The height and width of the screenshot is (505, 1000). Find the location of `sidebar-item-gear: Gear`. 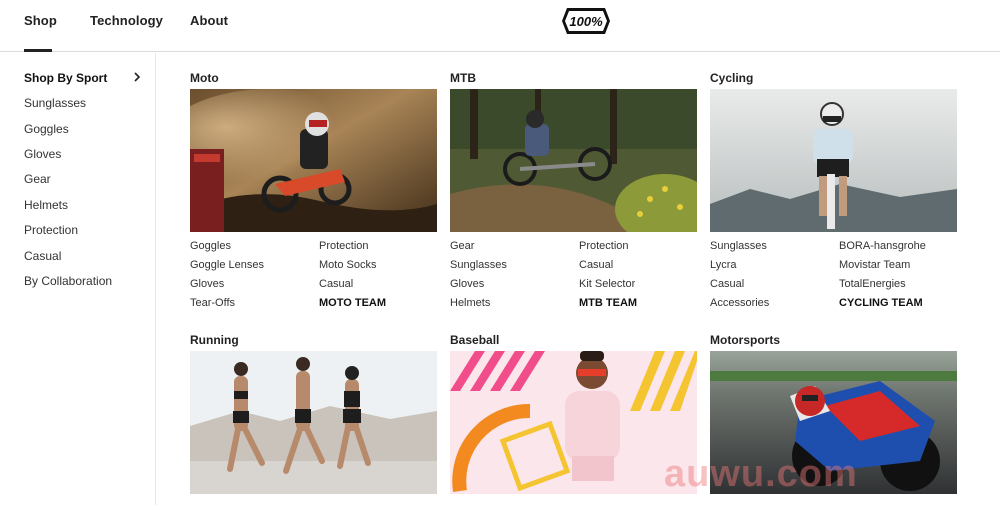

sidebar-item-gear: Gear is located at coordinates (37, 179).